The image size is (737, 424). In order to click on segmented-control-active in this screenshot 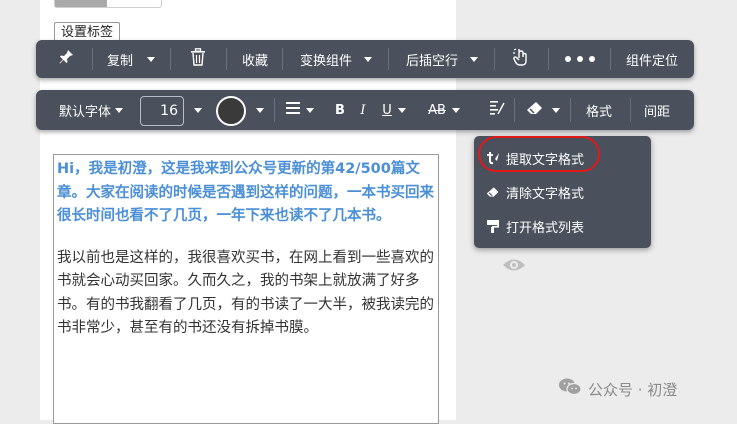, I will do `click(81, 3)`.